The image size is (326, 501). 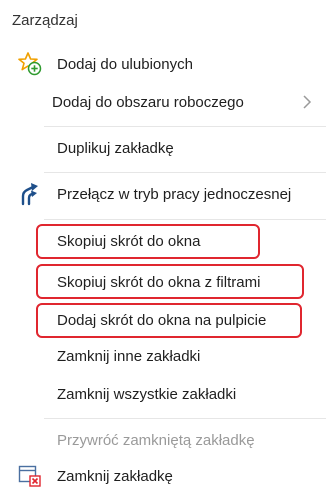 What do you see at coordinates (148, 102) in the screenshot?
I see `menu-item-label: Dodaj do obszaru roboczego` at bounding box center [148, 102].